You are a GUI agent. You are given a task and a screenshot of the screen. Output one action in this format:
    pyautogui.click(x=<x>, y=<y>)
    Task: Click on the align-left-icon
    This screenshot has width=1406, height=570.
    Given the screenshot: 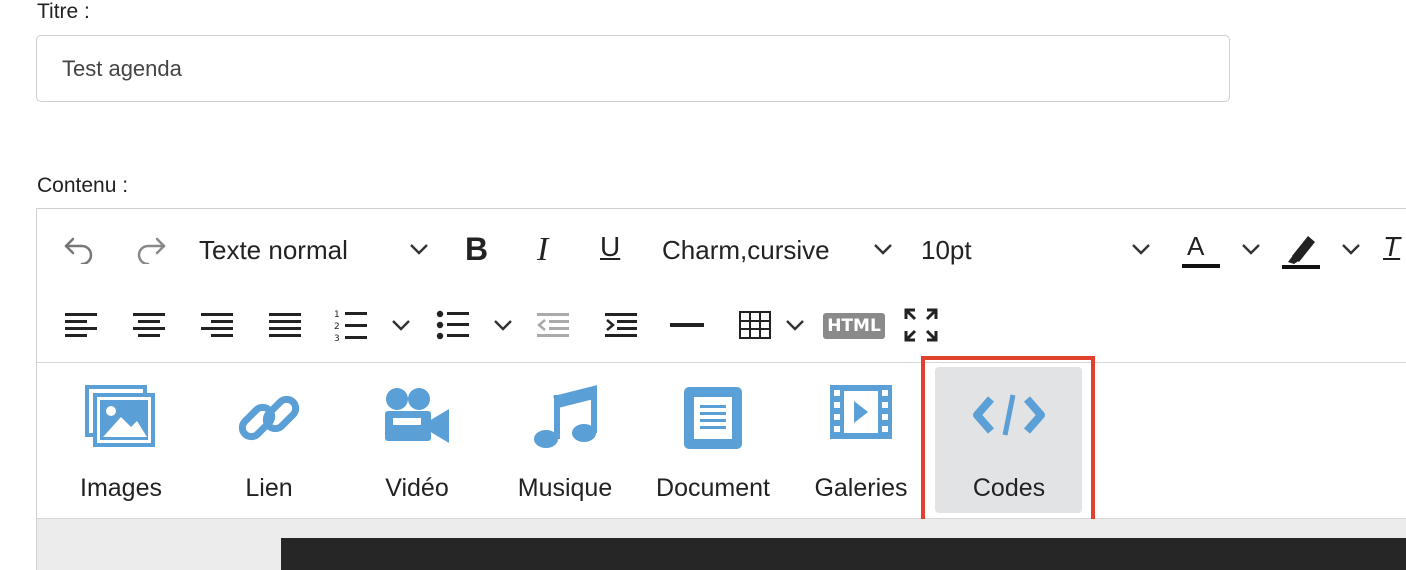 What is the action you would take?
    pyautogui.click(x=81, y=325)
    